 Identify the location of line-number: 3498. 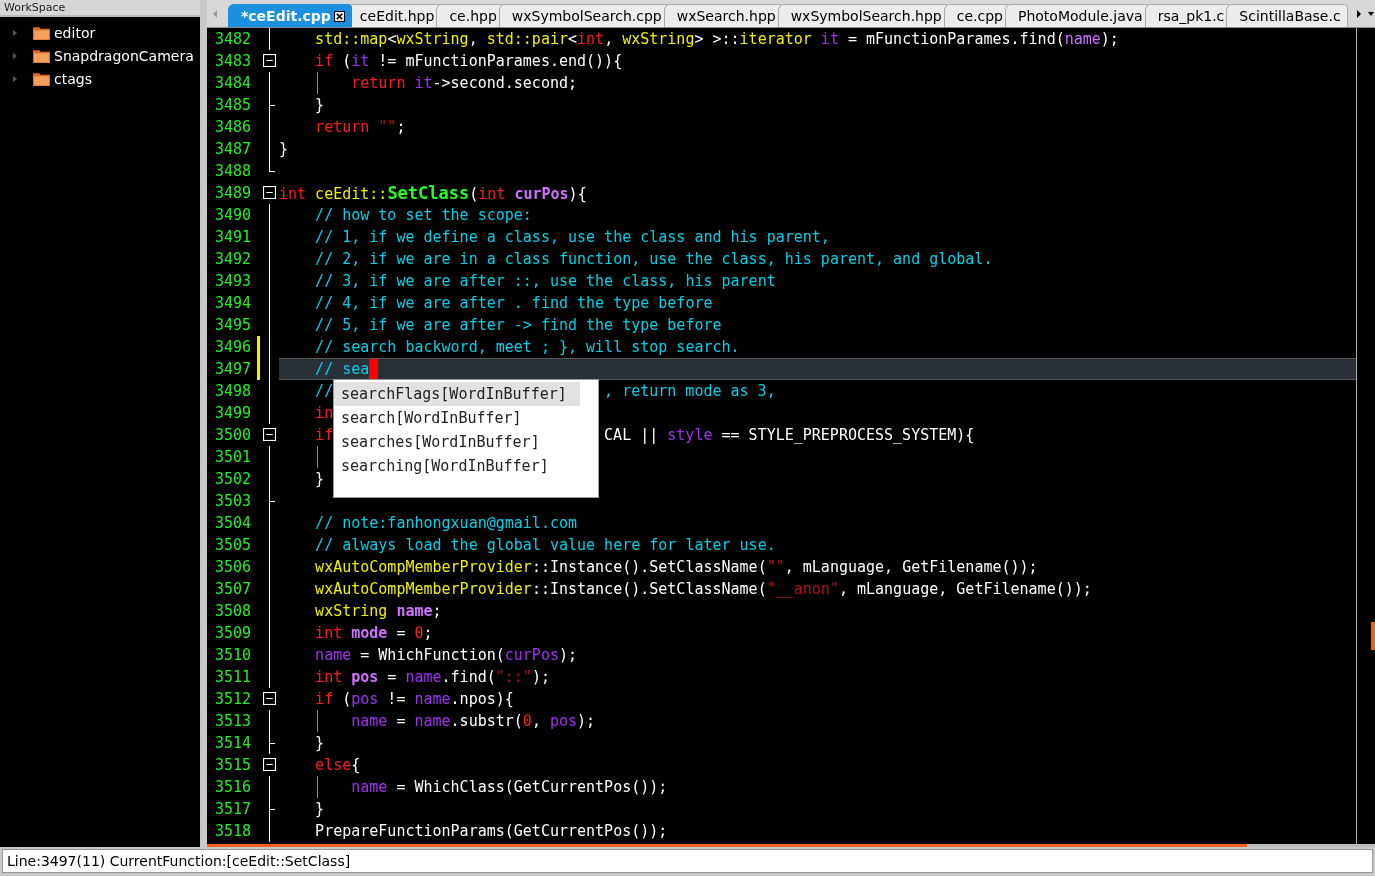
(233, 391).